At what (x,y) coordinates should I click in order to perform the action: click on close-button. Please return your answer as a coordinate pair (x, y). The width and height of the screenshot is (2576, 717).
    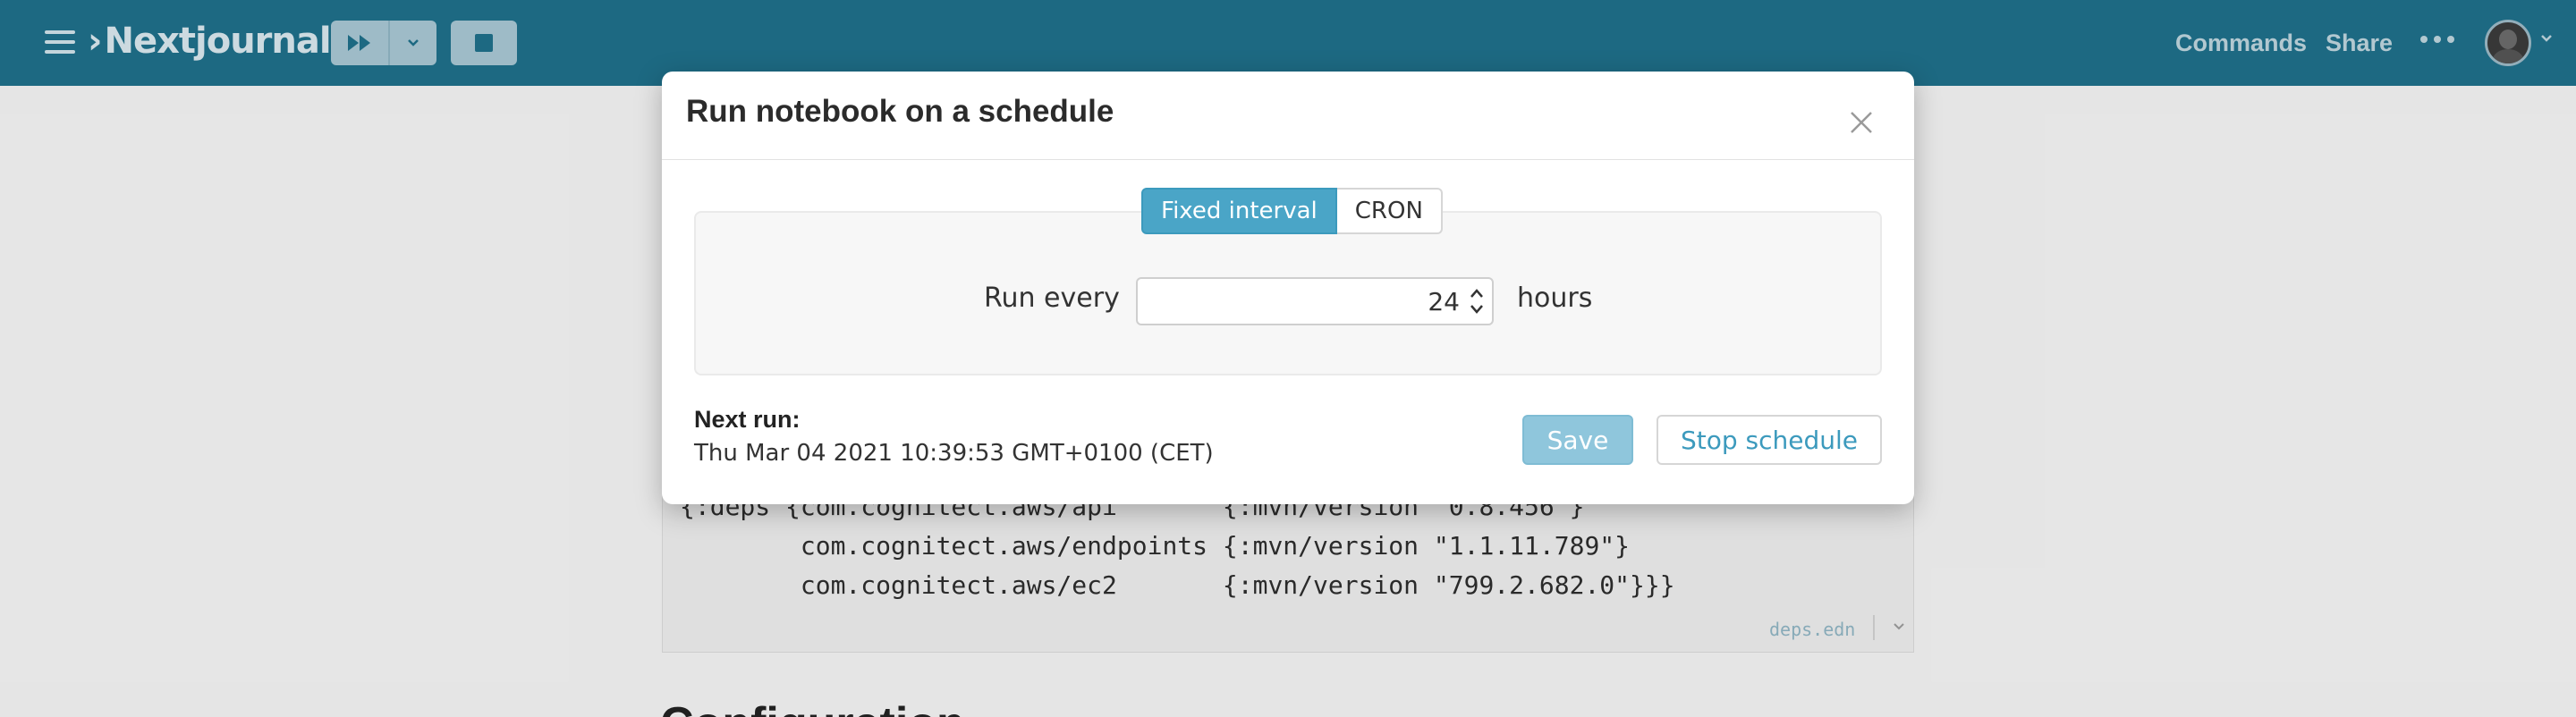
    Looking at the image, I should click on (1861, 122).